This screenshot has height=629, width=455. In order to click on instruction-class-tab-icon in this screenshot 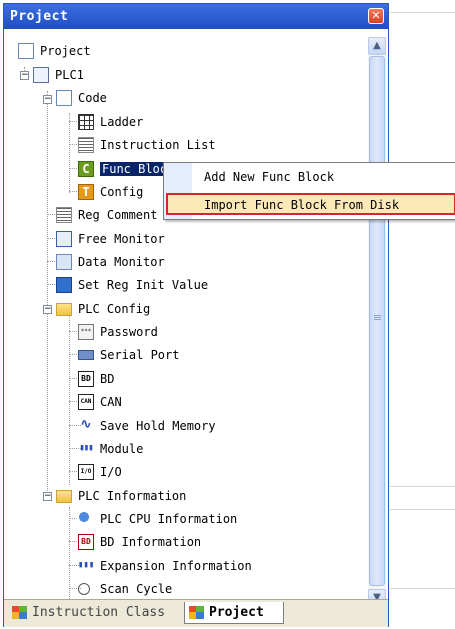, I will do `click(20, 613)`.